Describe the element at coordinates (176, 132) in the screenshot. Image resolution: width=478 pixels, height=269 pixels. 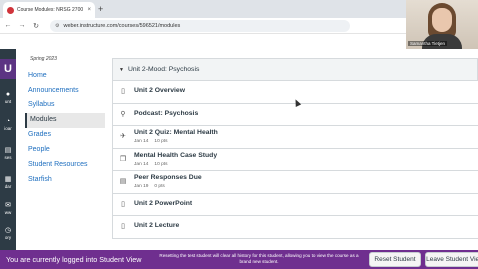
I see `module-item-title: Unit 2 Quiz: Mental Health` at that location.